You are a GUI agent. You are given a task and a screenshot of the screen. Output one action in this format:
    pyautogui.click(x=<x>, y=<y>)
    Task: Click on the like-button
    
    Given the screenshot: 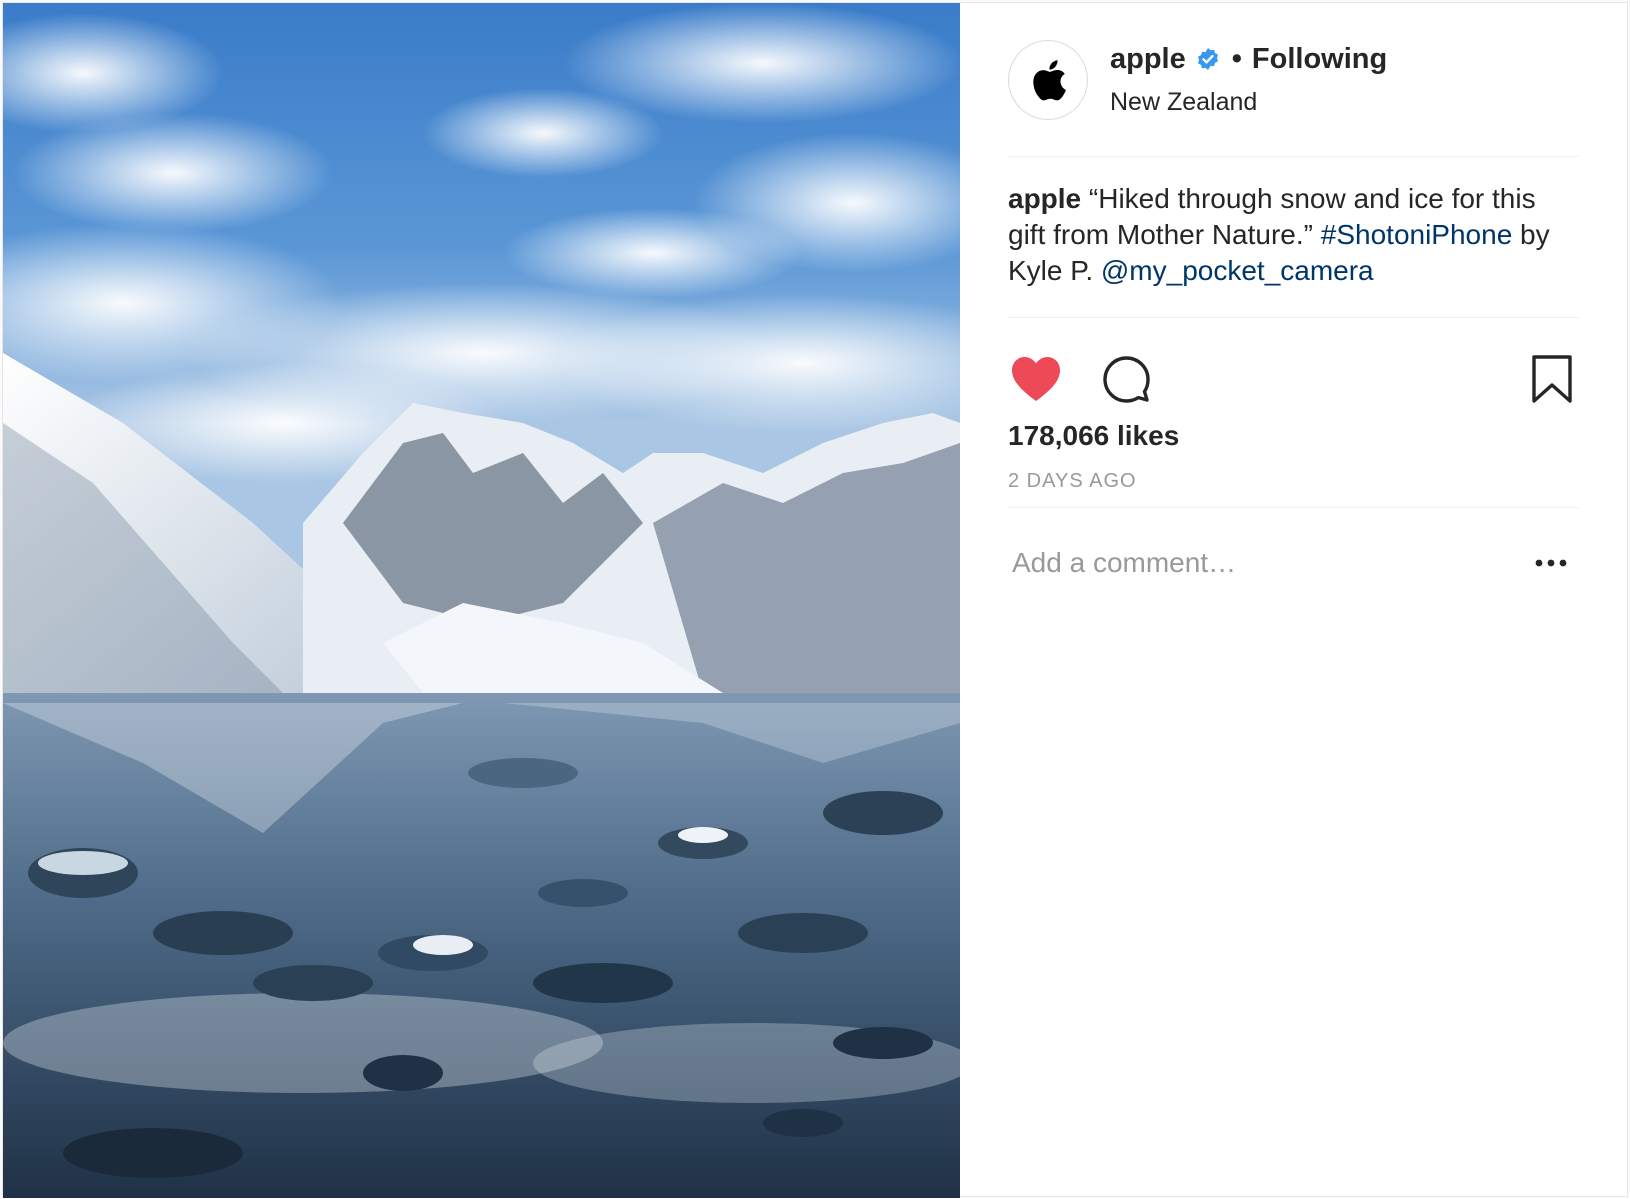 What is the action you would take?
    pyautogui.click(x=1035, y=379)
    